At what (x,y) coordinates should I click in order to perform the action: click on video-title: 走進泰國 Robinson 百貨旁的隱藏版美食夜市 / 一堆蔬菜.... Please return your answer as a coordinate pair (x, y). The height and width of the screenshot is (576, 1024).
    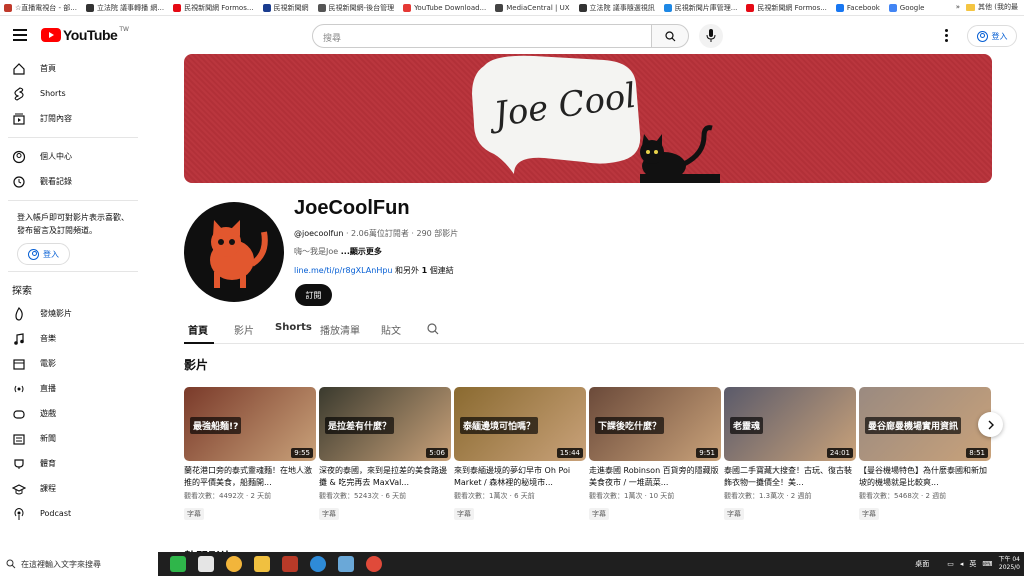
    Looking at the image, I should click on (655, 477).